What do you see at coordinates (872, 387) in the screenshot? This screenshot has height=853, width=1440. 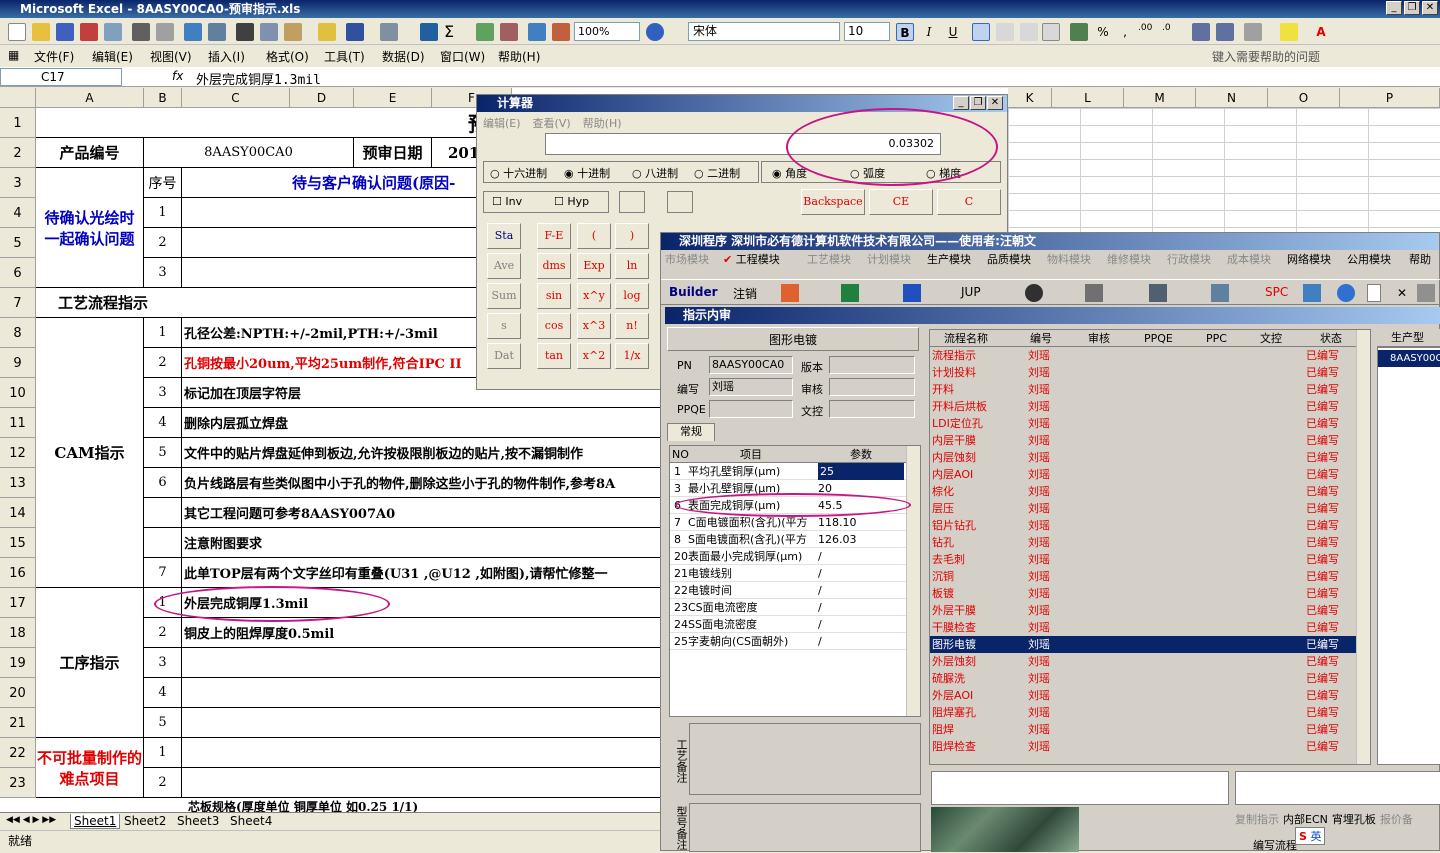 I see `review-field` at bounding box center [872, 387].